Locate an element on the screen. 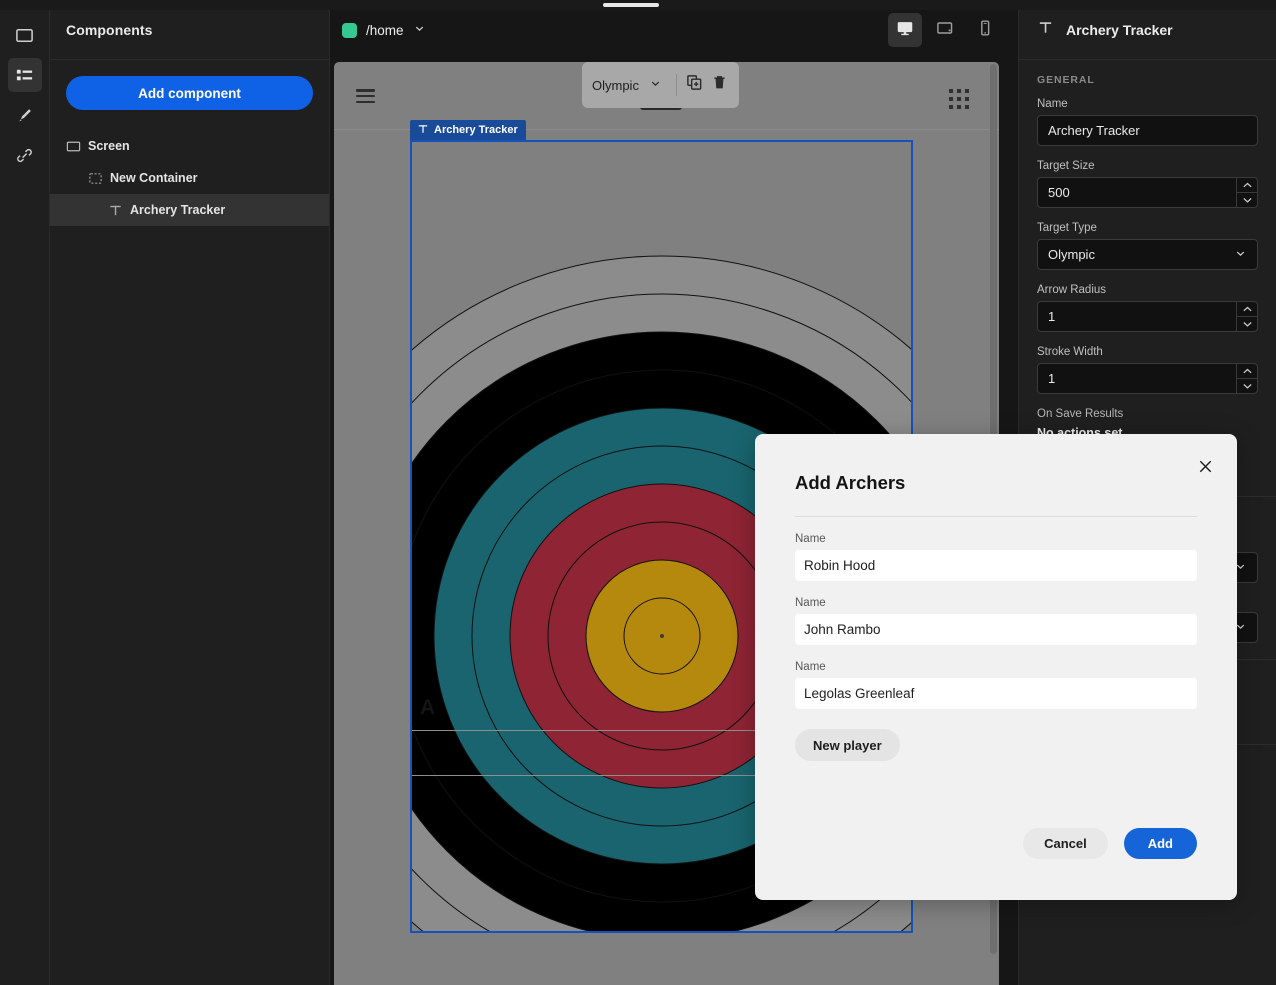  target-size-stepper is located at coordinates (1147, 192).